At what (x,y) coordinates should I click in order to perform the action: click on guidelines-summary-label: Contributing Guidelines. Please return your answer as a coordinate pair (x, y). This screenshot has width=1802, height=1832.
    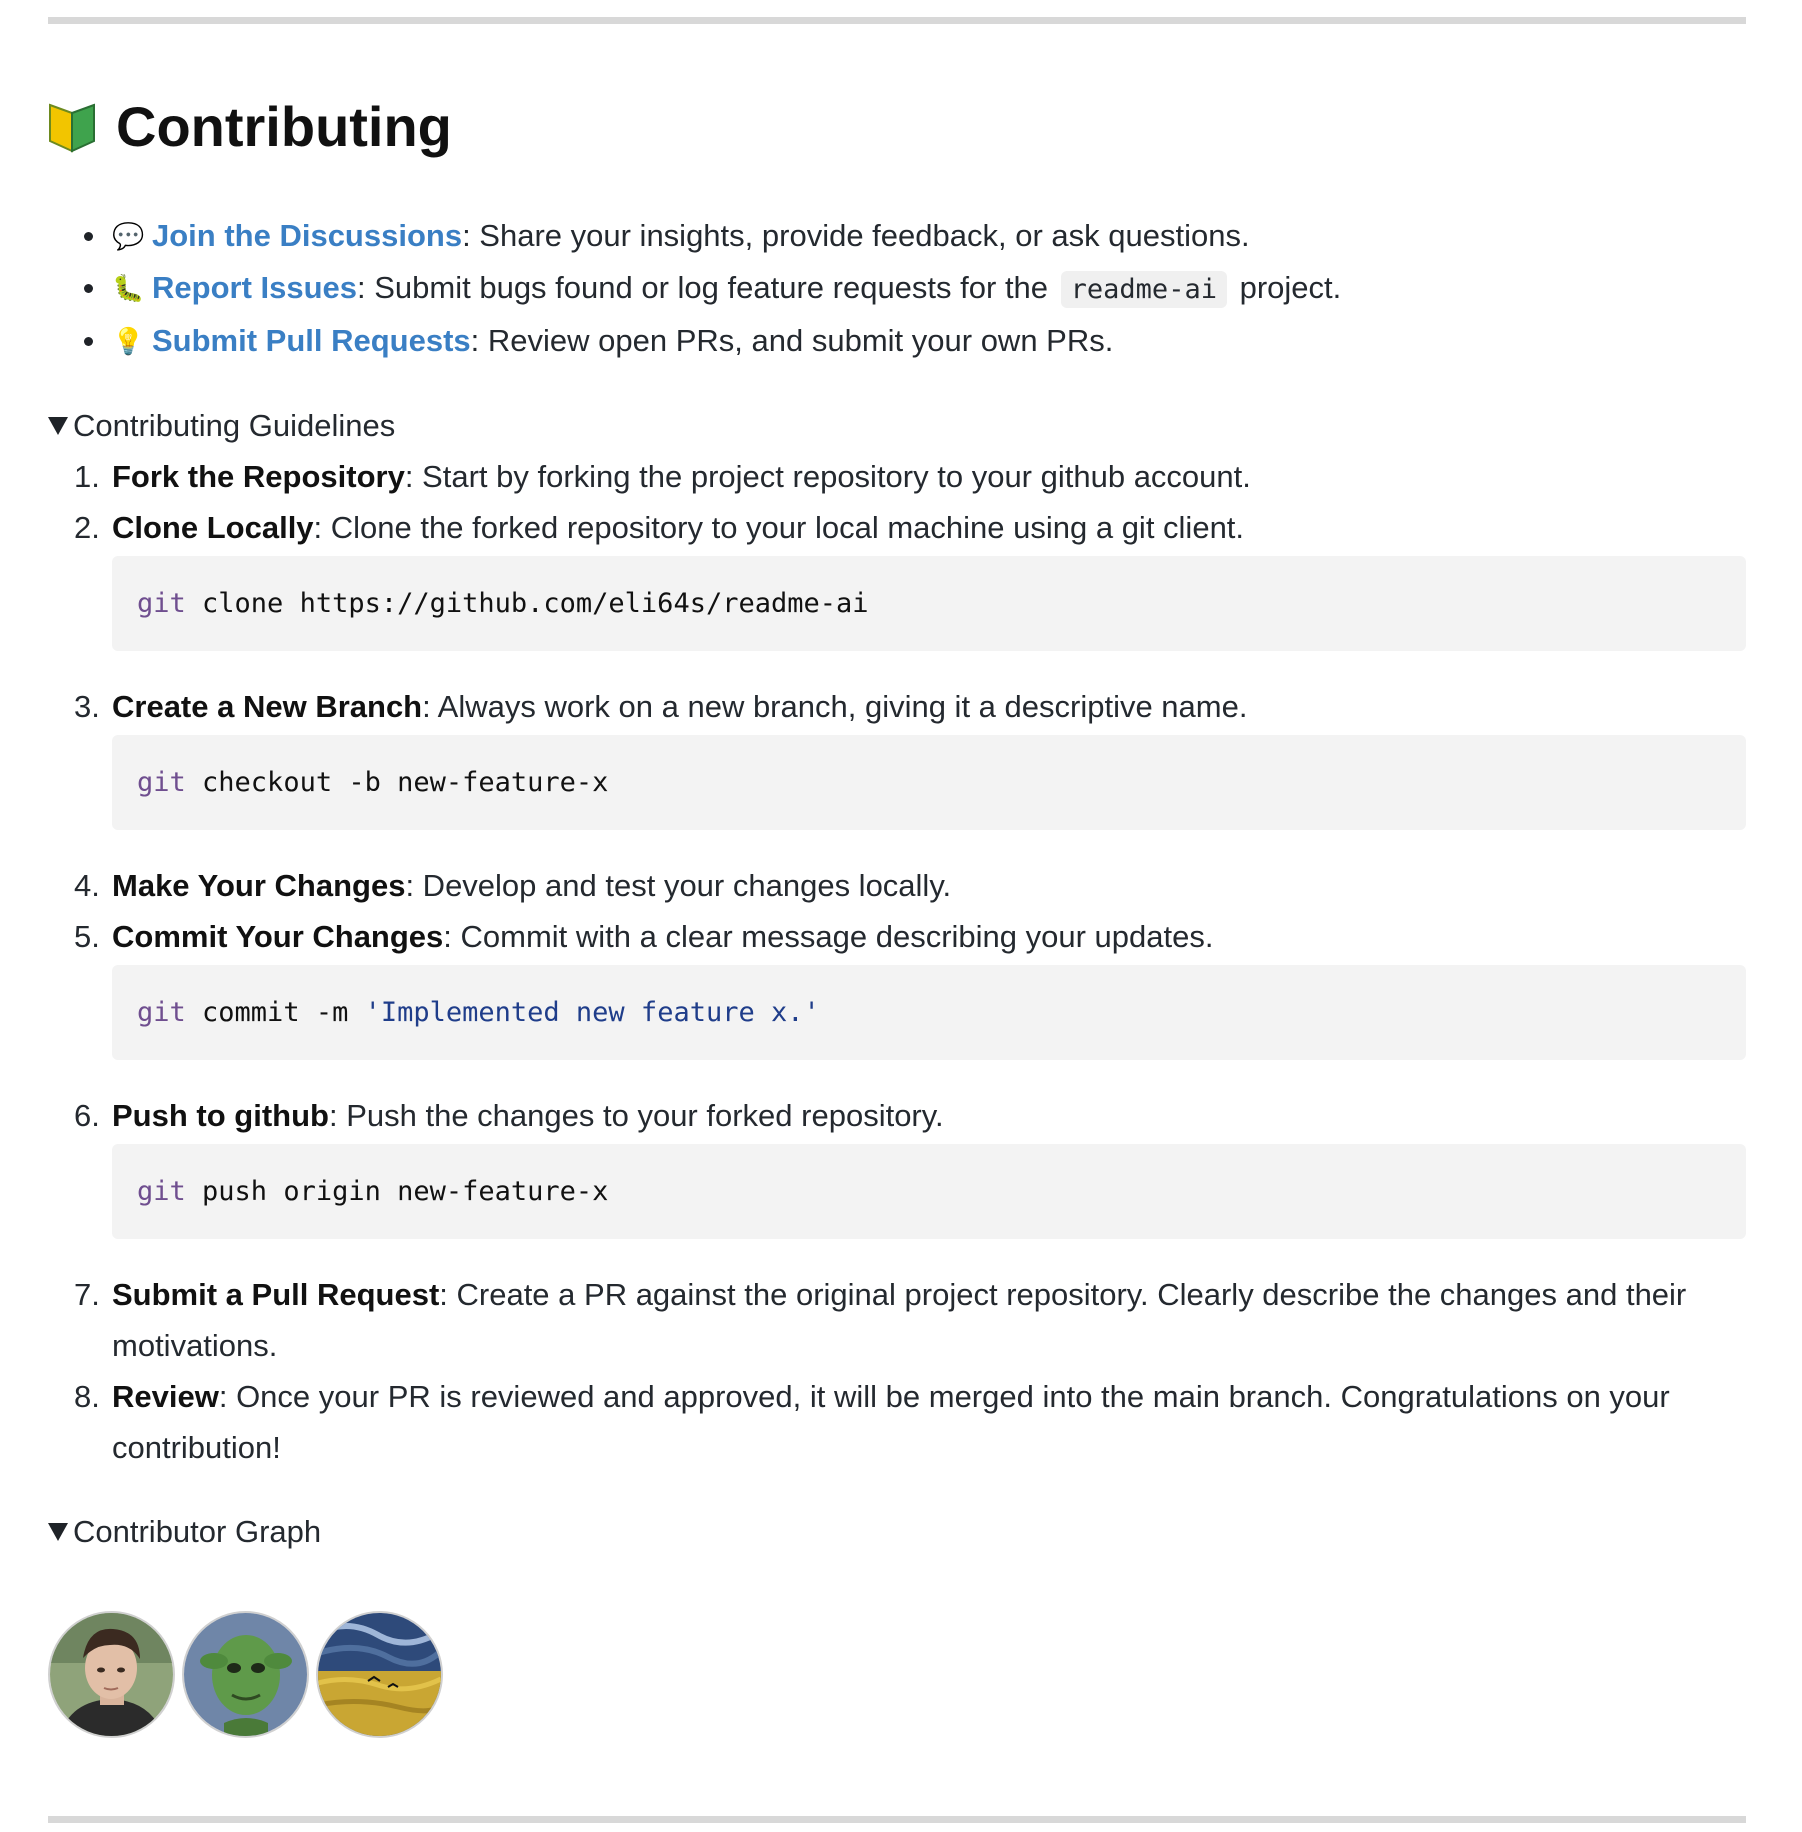
    Looking at the image, I should click on (234, 425).